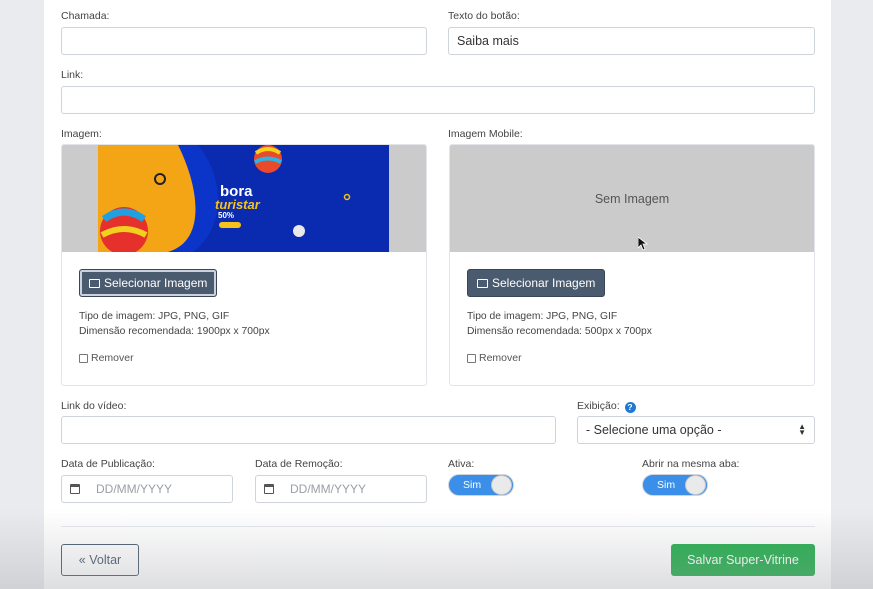 Image resolution: width=873 pixels, height=589 pixels. I want to click on data-publicacao-label: Data de Publicação:, so click(108, 464).